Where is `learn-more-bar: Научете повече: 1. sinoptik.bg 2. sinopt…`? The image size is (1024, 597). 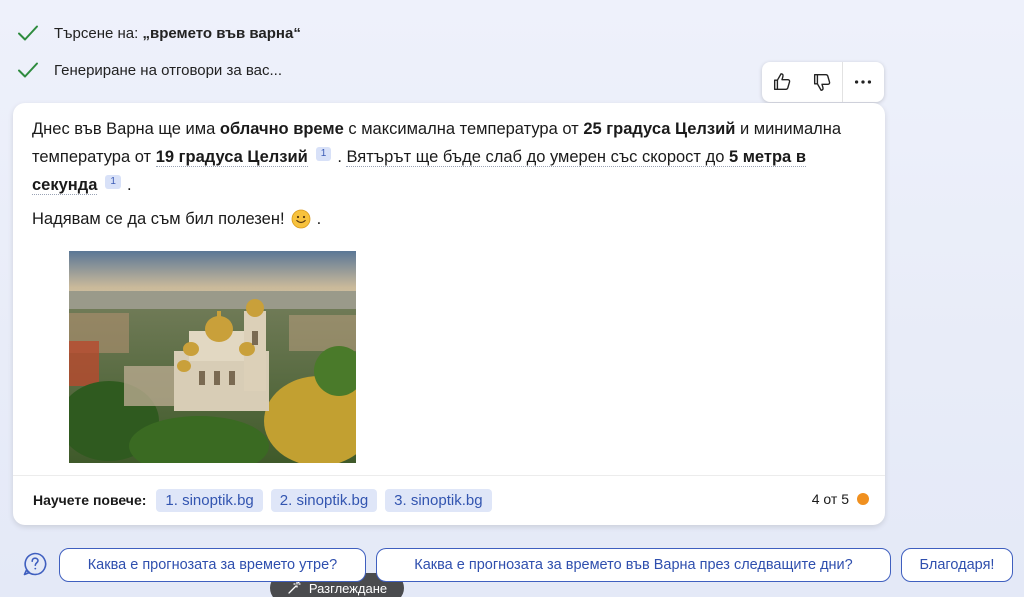 learn-more-bar: Научете повече: 1. sinoptik.bg 2. sinopt… is located at coordinates (262, 500).